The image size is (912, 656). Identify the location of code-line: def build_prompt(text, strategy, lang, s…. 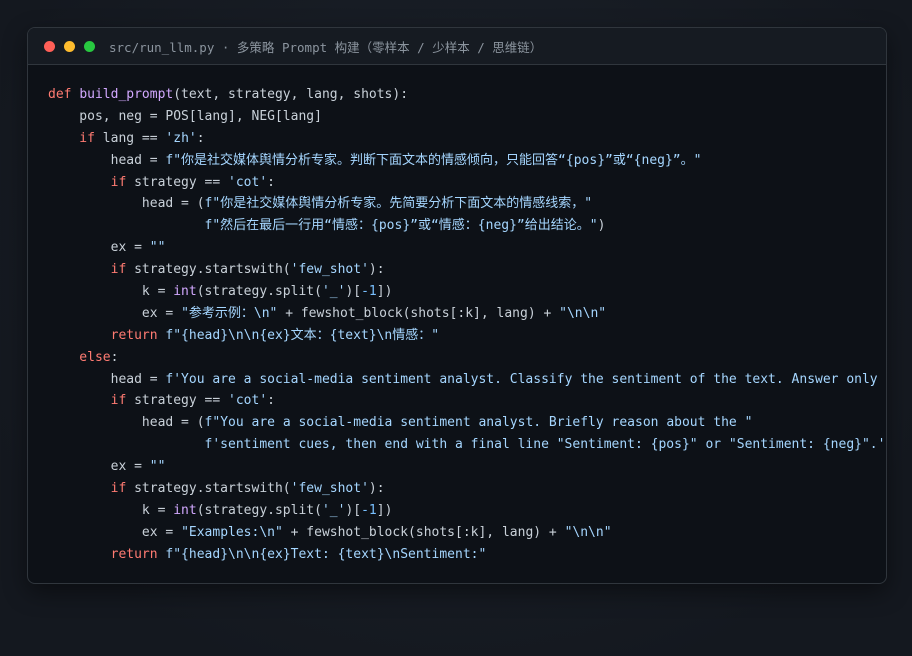
(467, 95).